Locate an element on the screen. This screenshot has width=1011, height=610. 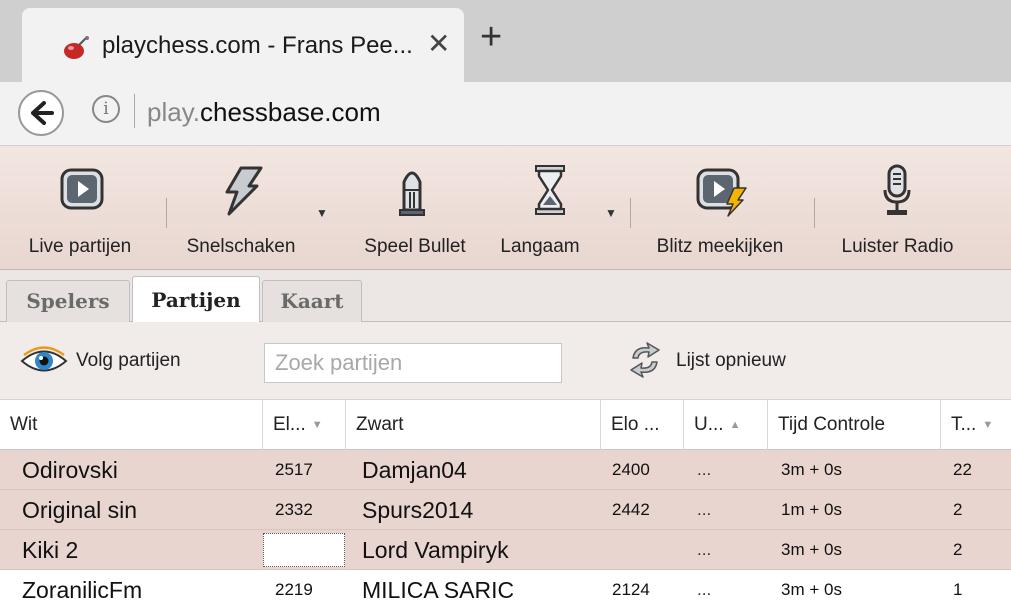
column-header-white-elo: El... ▼ is located at coordinates (304, 425).